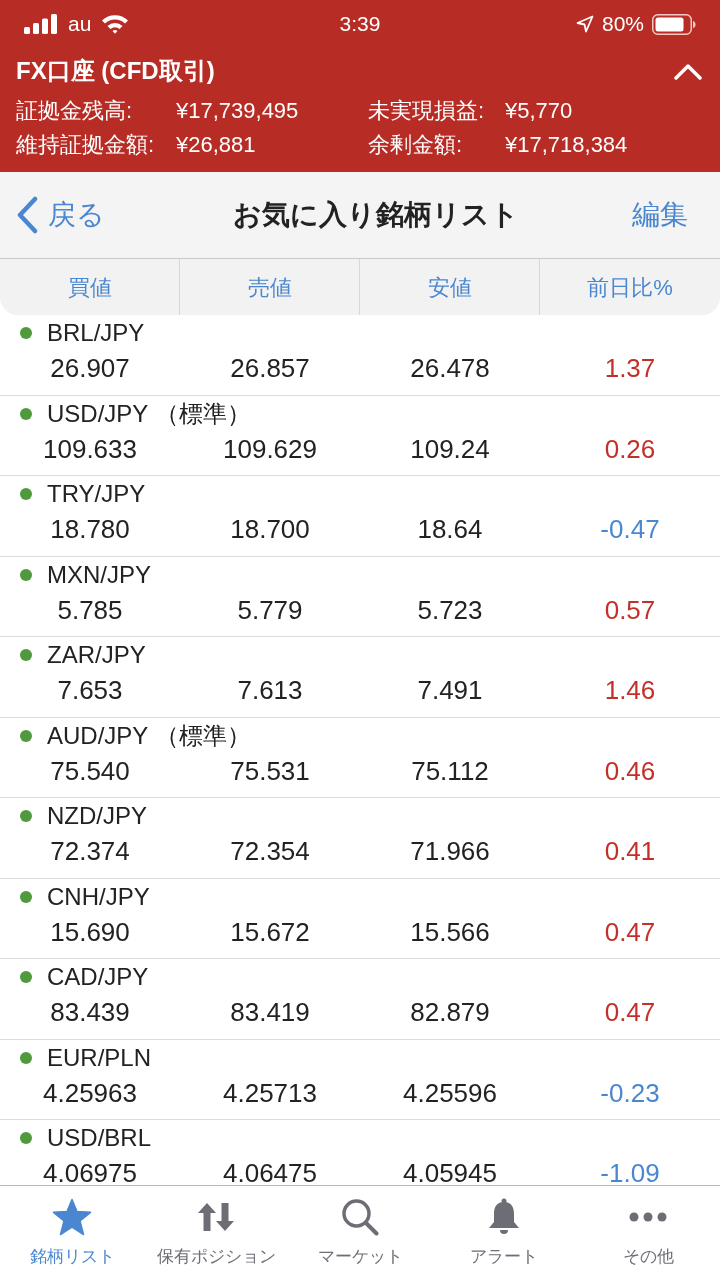 The width and height of the screenshot is (720, 1280). What do you see at coordinates (360, 596) in the screenshot?
I see `table-row: MXN/JPY 5.785 5.779 5.723 0.57` at bounding box center [360, 596].